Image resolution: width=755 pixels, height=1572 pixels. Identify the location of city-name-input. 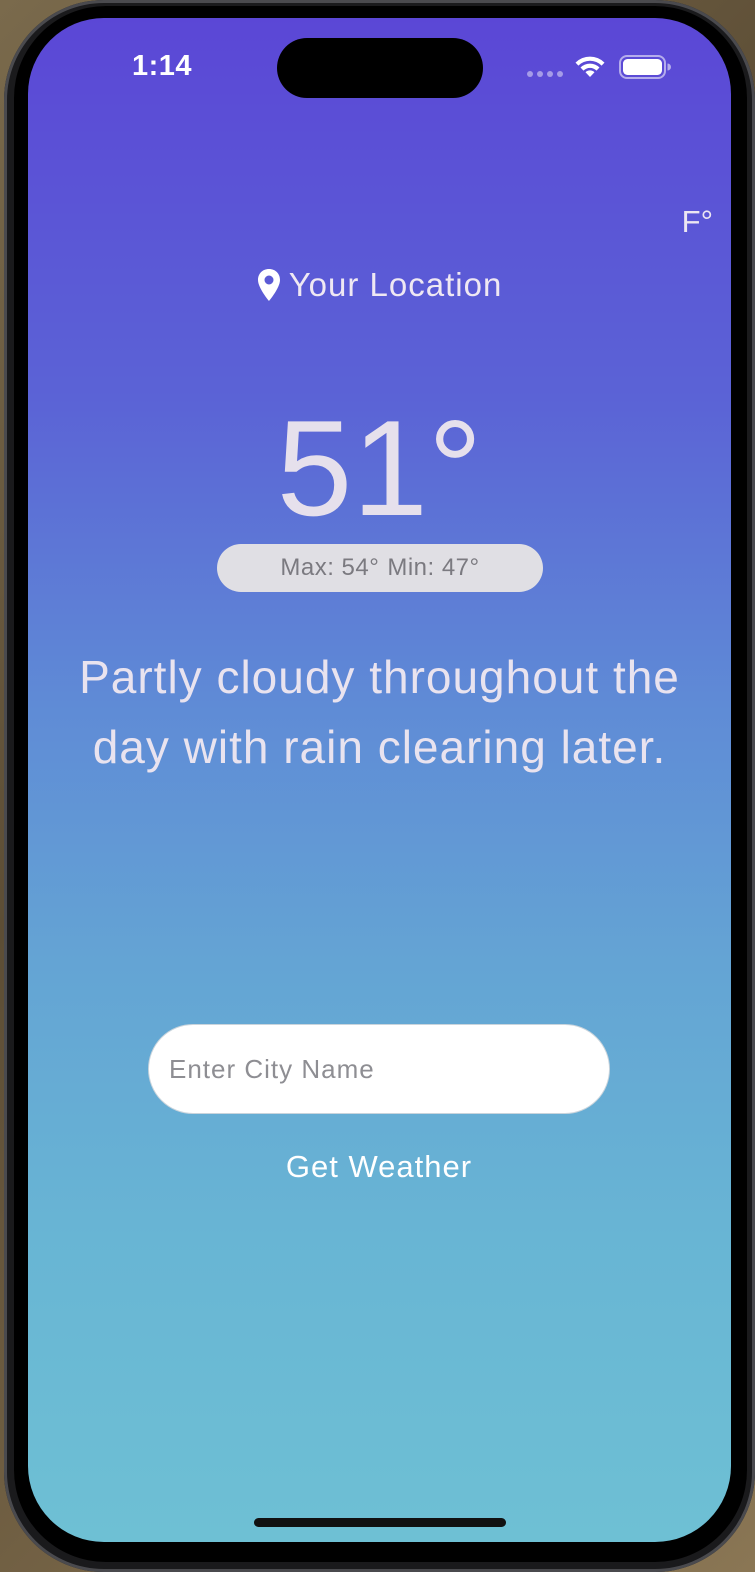
(379, 1069).